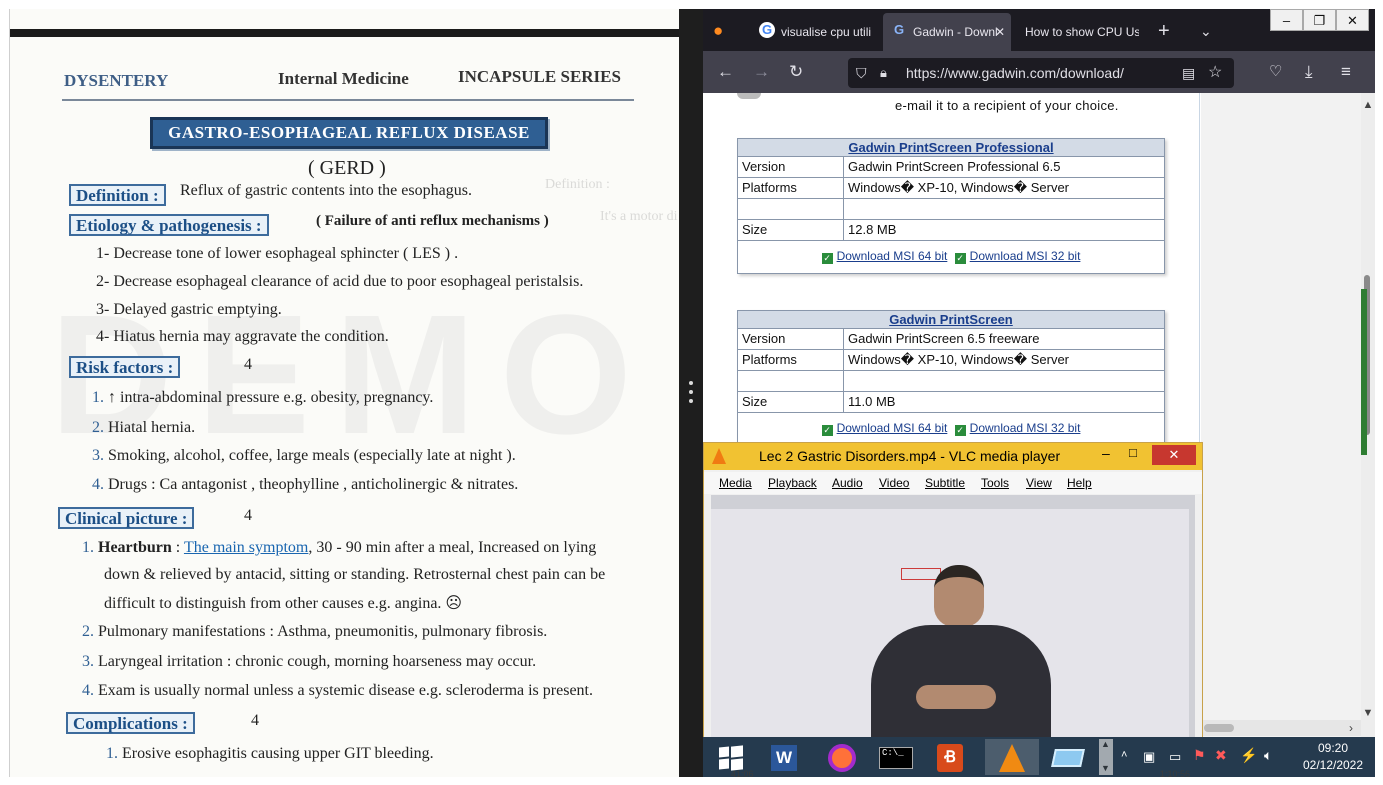  I want to click on clinical-item-number: 1., so click(88, 547).